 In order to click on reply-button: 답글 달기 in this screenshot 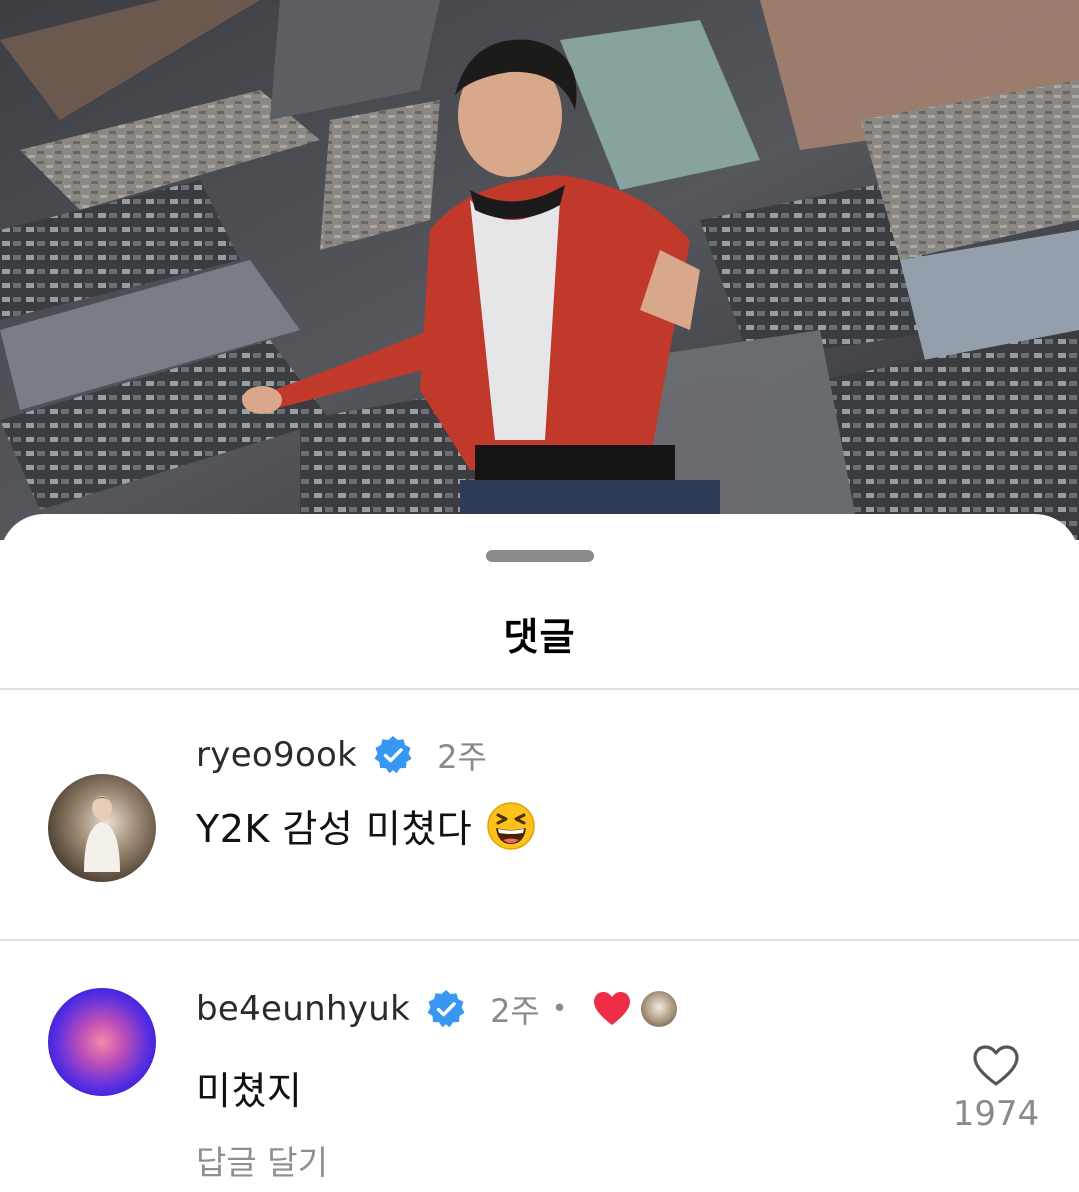, I will do `click(262, 1160)`.